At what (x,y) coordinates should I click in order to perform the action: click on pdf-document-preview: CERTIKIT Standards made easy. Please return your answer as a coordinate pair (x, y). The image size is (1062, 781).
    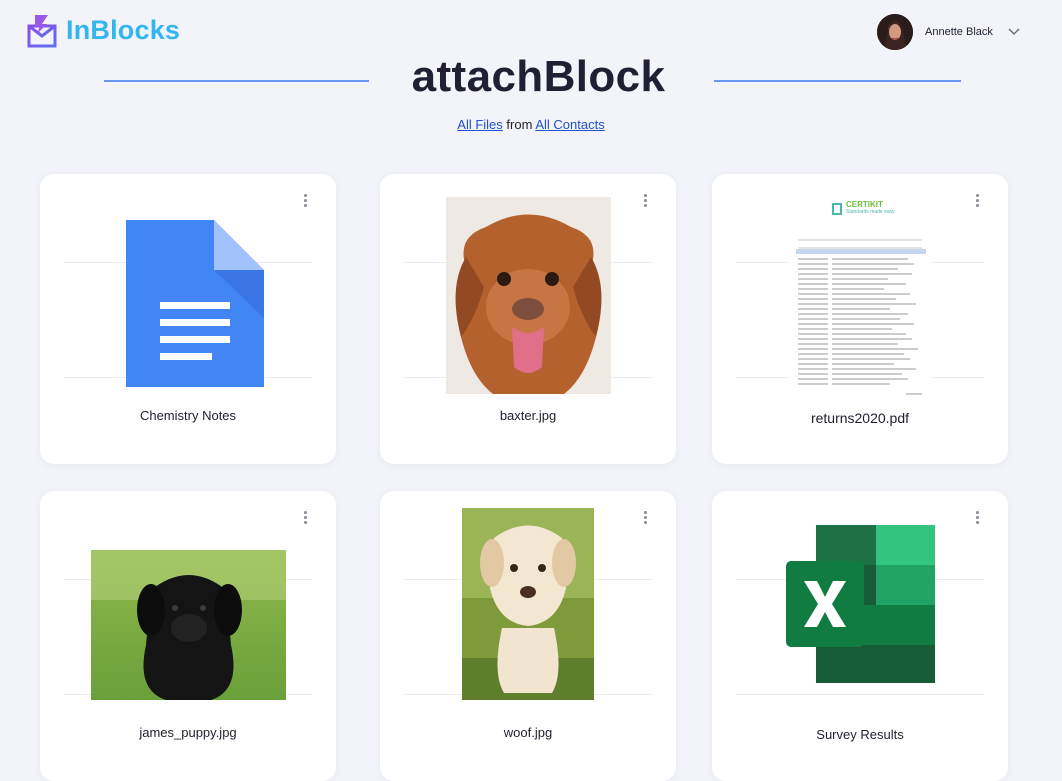
    Looking at the image, I should click on (860, 298).